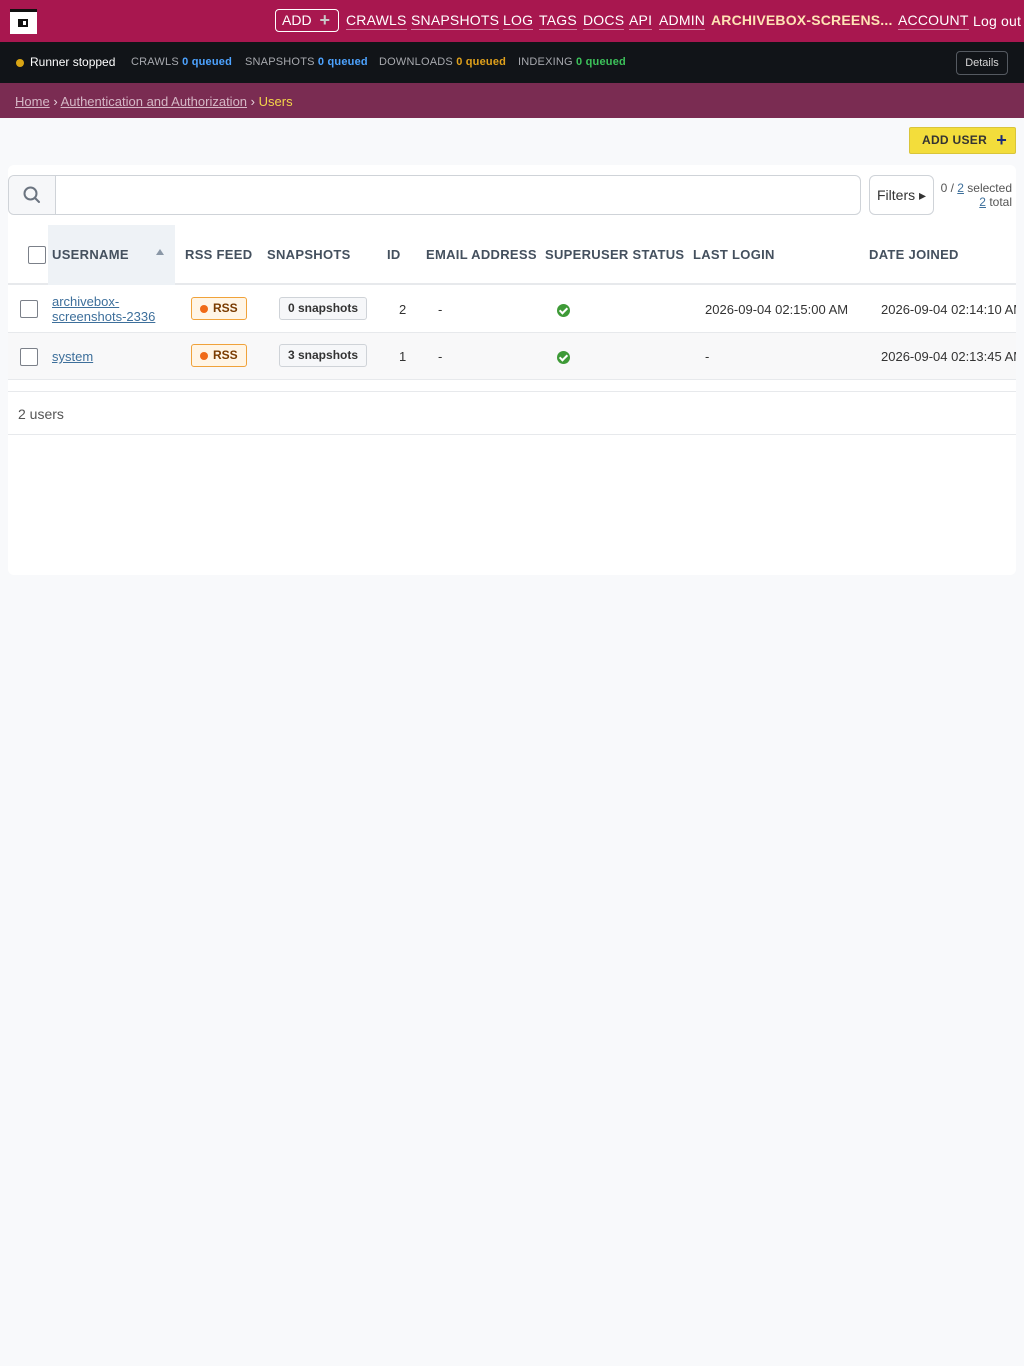 This screenshot has width=1024, height=1366. I want to click on username-link: archivebox- screenshots-2336, so click(103, 309).